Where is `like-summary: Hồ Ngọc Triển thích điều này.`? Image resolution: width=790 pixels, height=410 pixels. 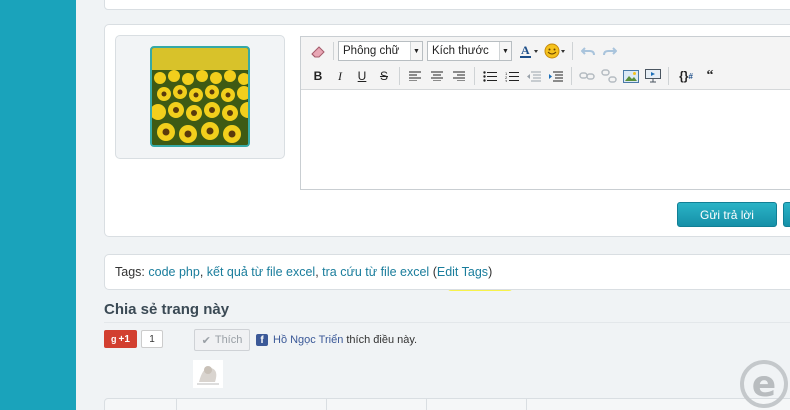 like-summary: Hồ Ngọc Triển thích điều này. is located at coordinates (345, 340).